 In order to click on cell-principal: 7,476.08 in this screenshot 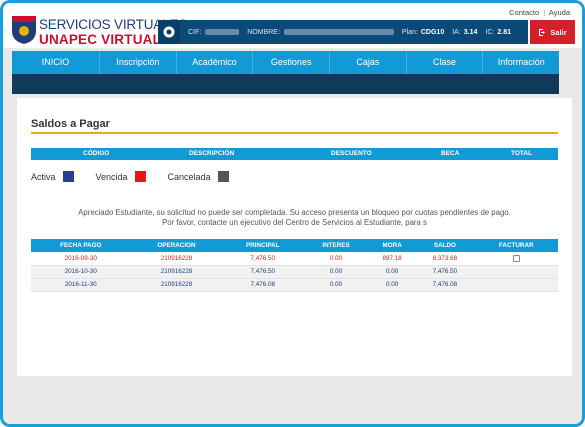, I will do `click(263, 285)`.